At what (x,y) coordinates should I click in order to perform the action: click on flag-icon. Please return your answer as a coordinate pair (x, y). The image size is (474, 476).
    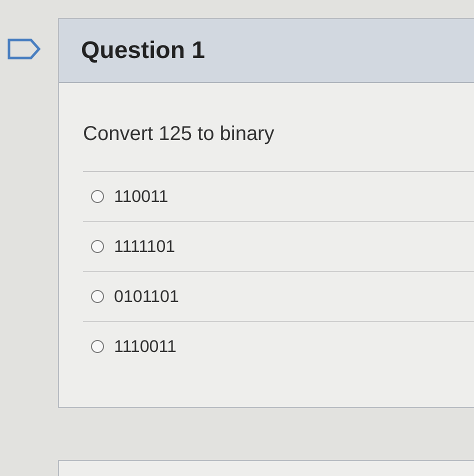
    Looking at the image, I should click on (24, 49).